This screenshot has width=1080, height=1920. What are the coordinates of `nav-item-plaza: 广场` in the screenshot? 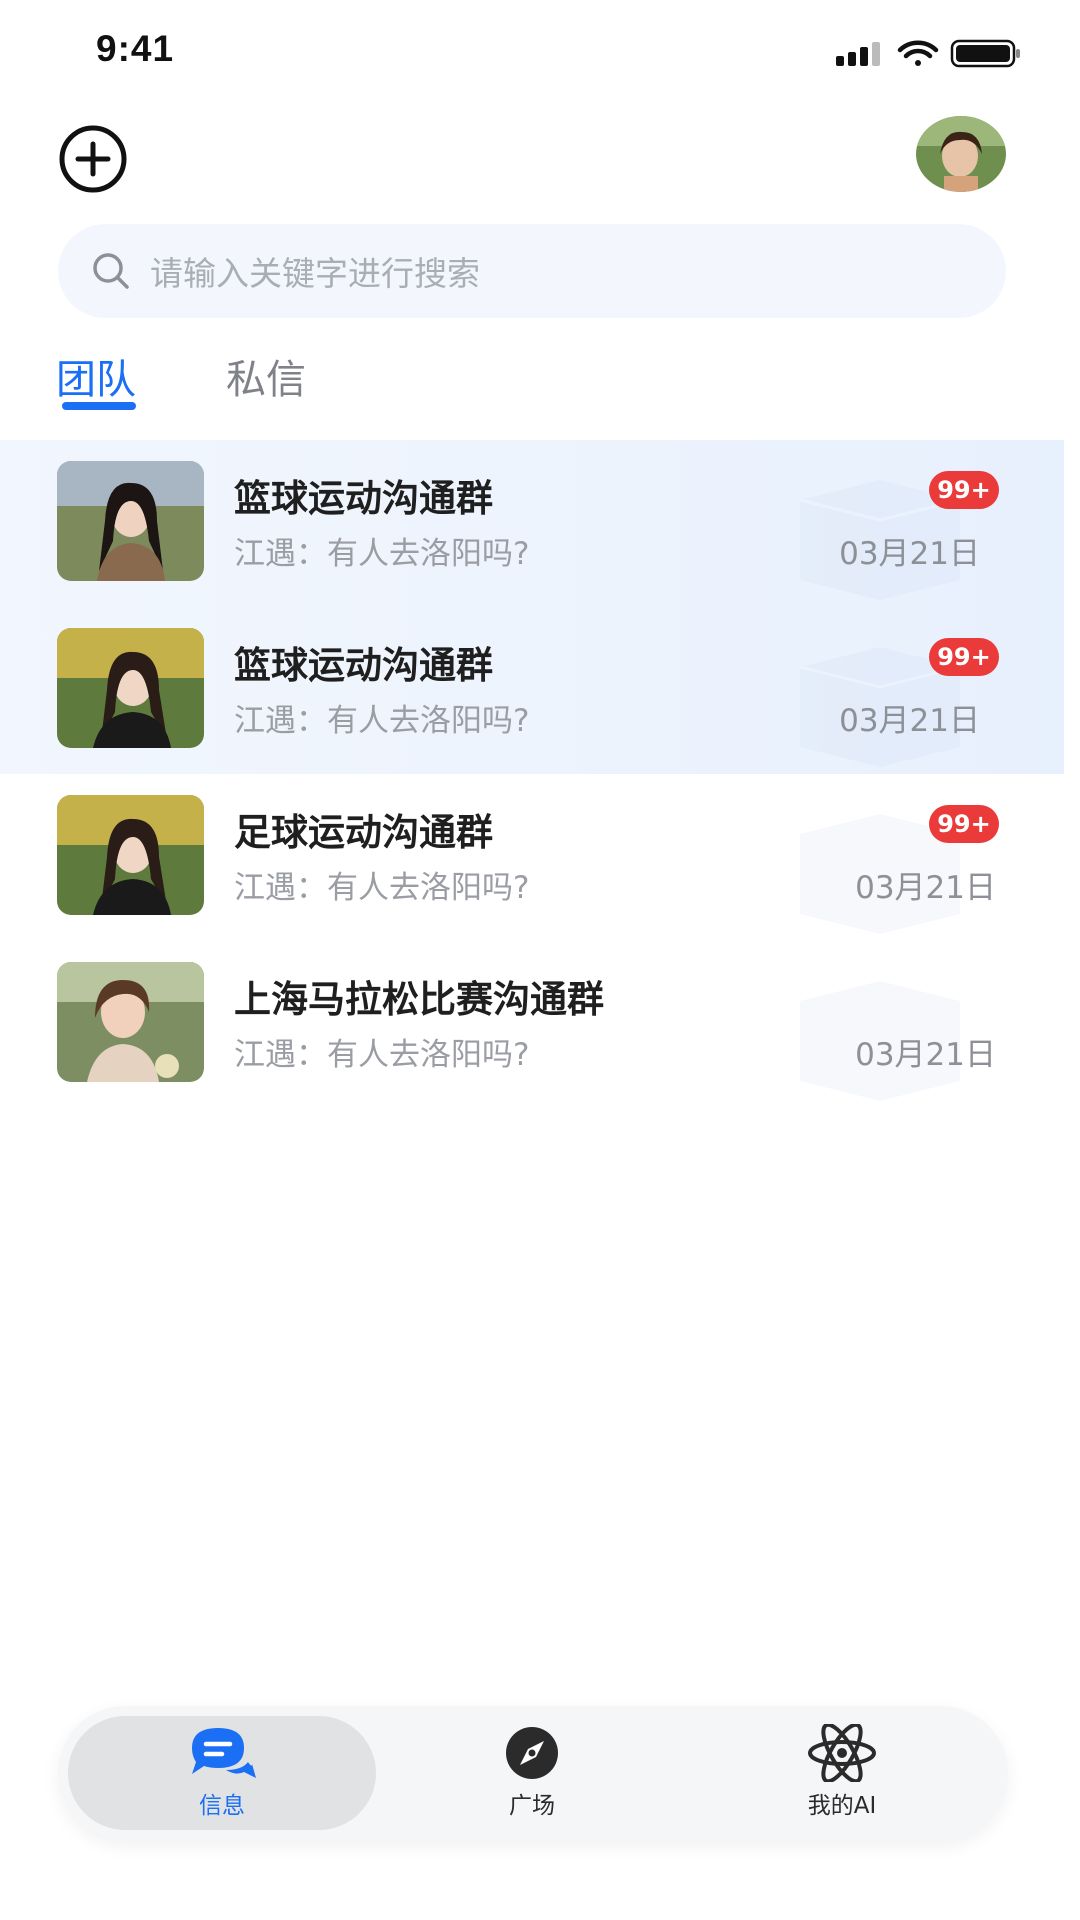 It's located at (532, 1774).